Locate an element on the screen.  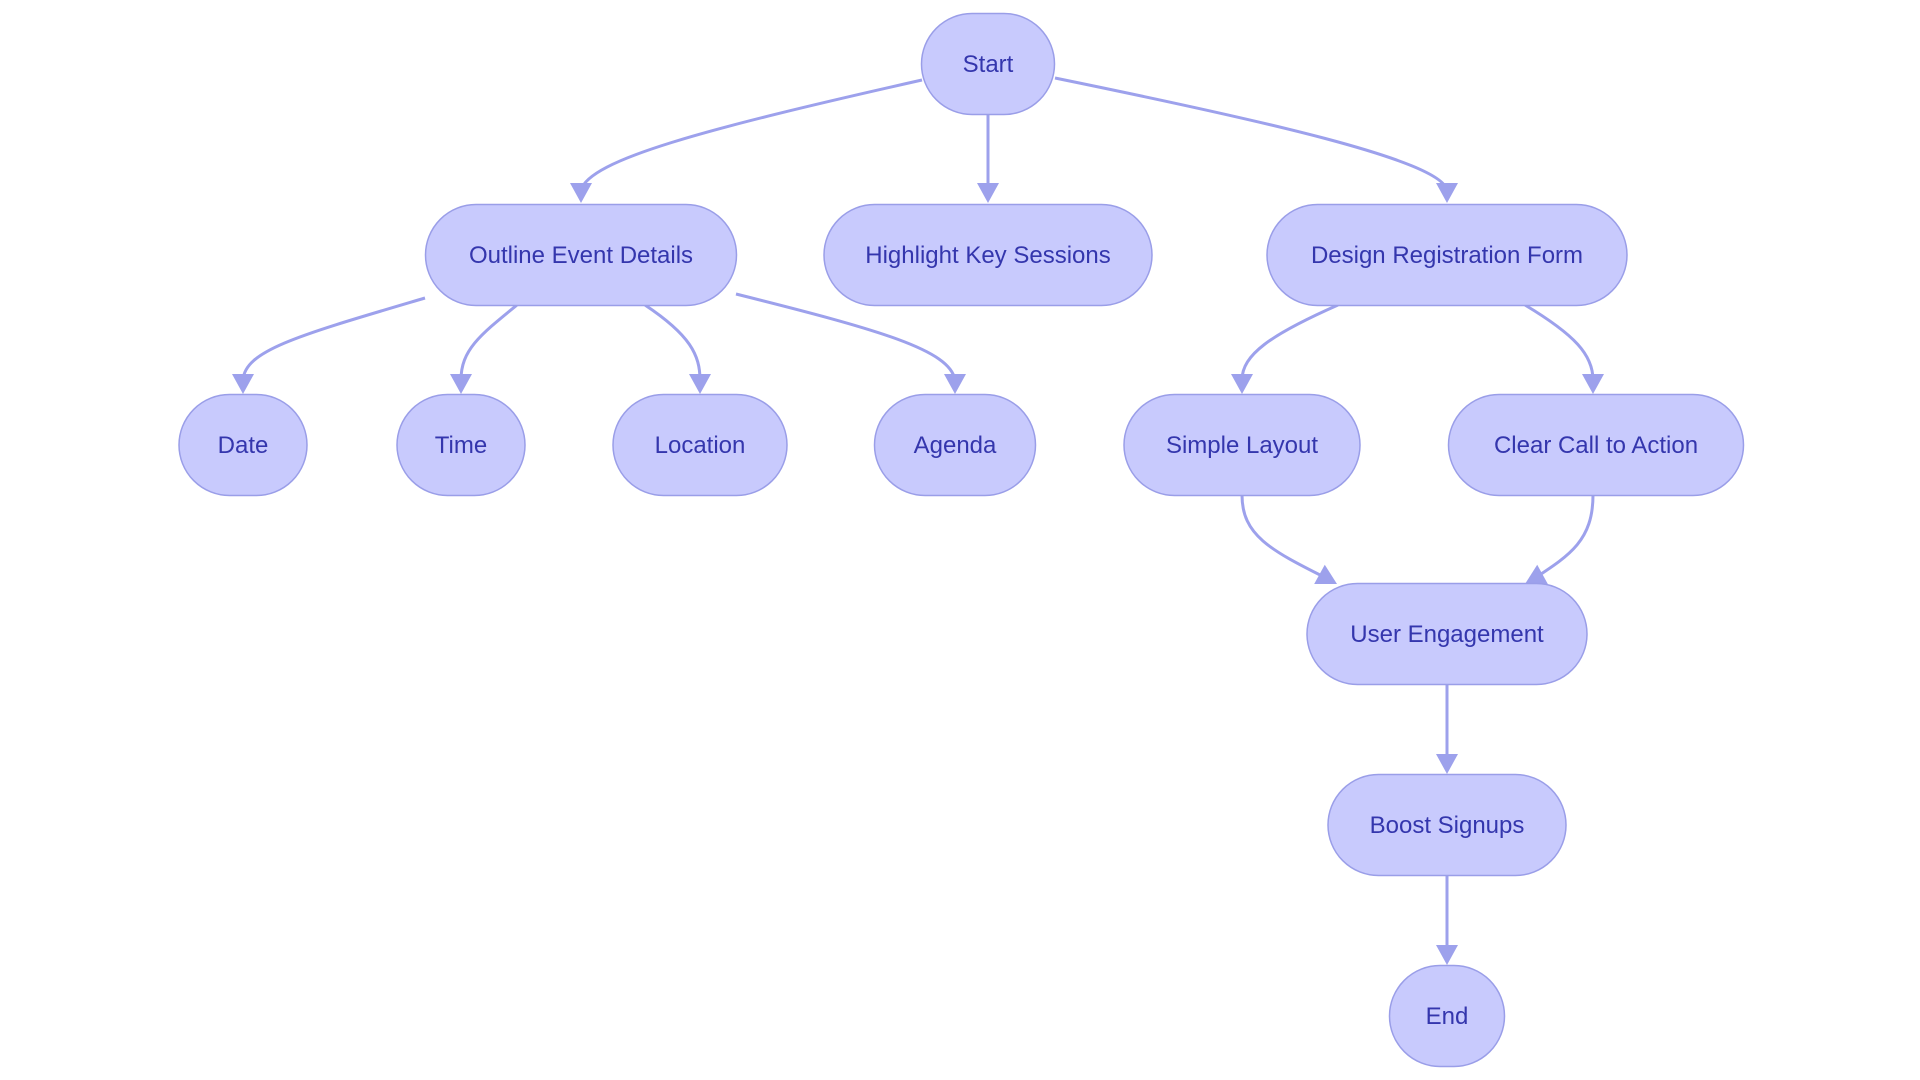
node-boost: Boost Signups is located at coordinates (1447, 825).